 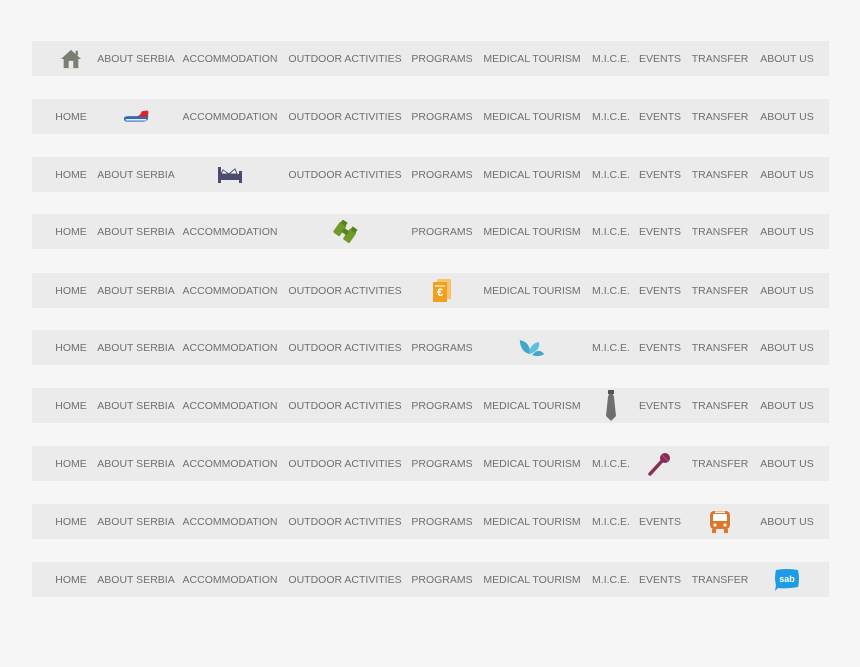 What do you see at coordinates (787, 579) in the screenshot?
I see `nav-item-about-us: sab` at bounding box center [787, 579].